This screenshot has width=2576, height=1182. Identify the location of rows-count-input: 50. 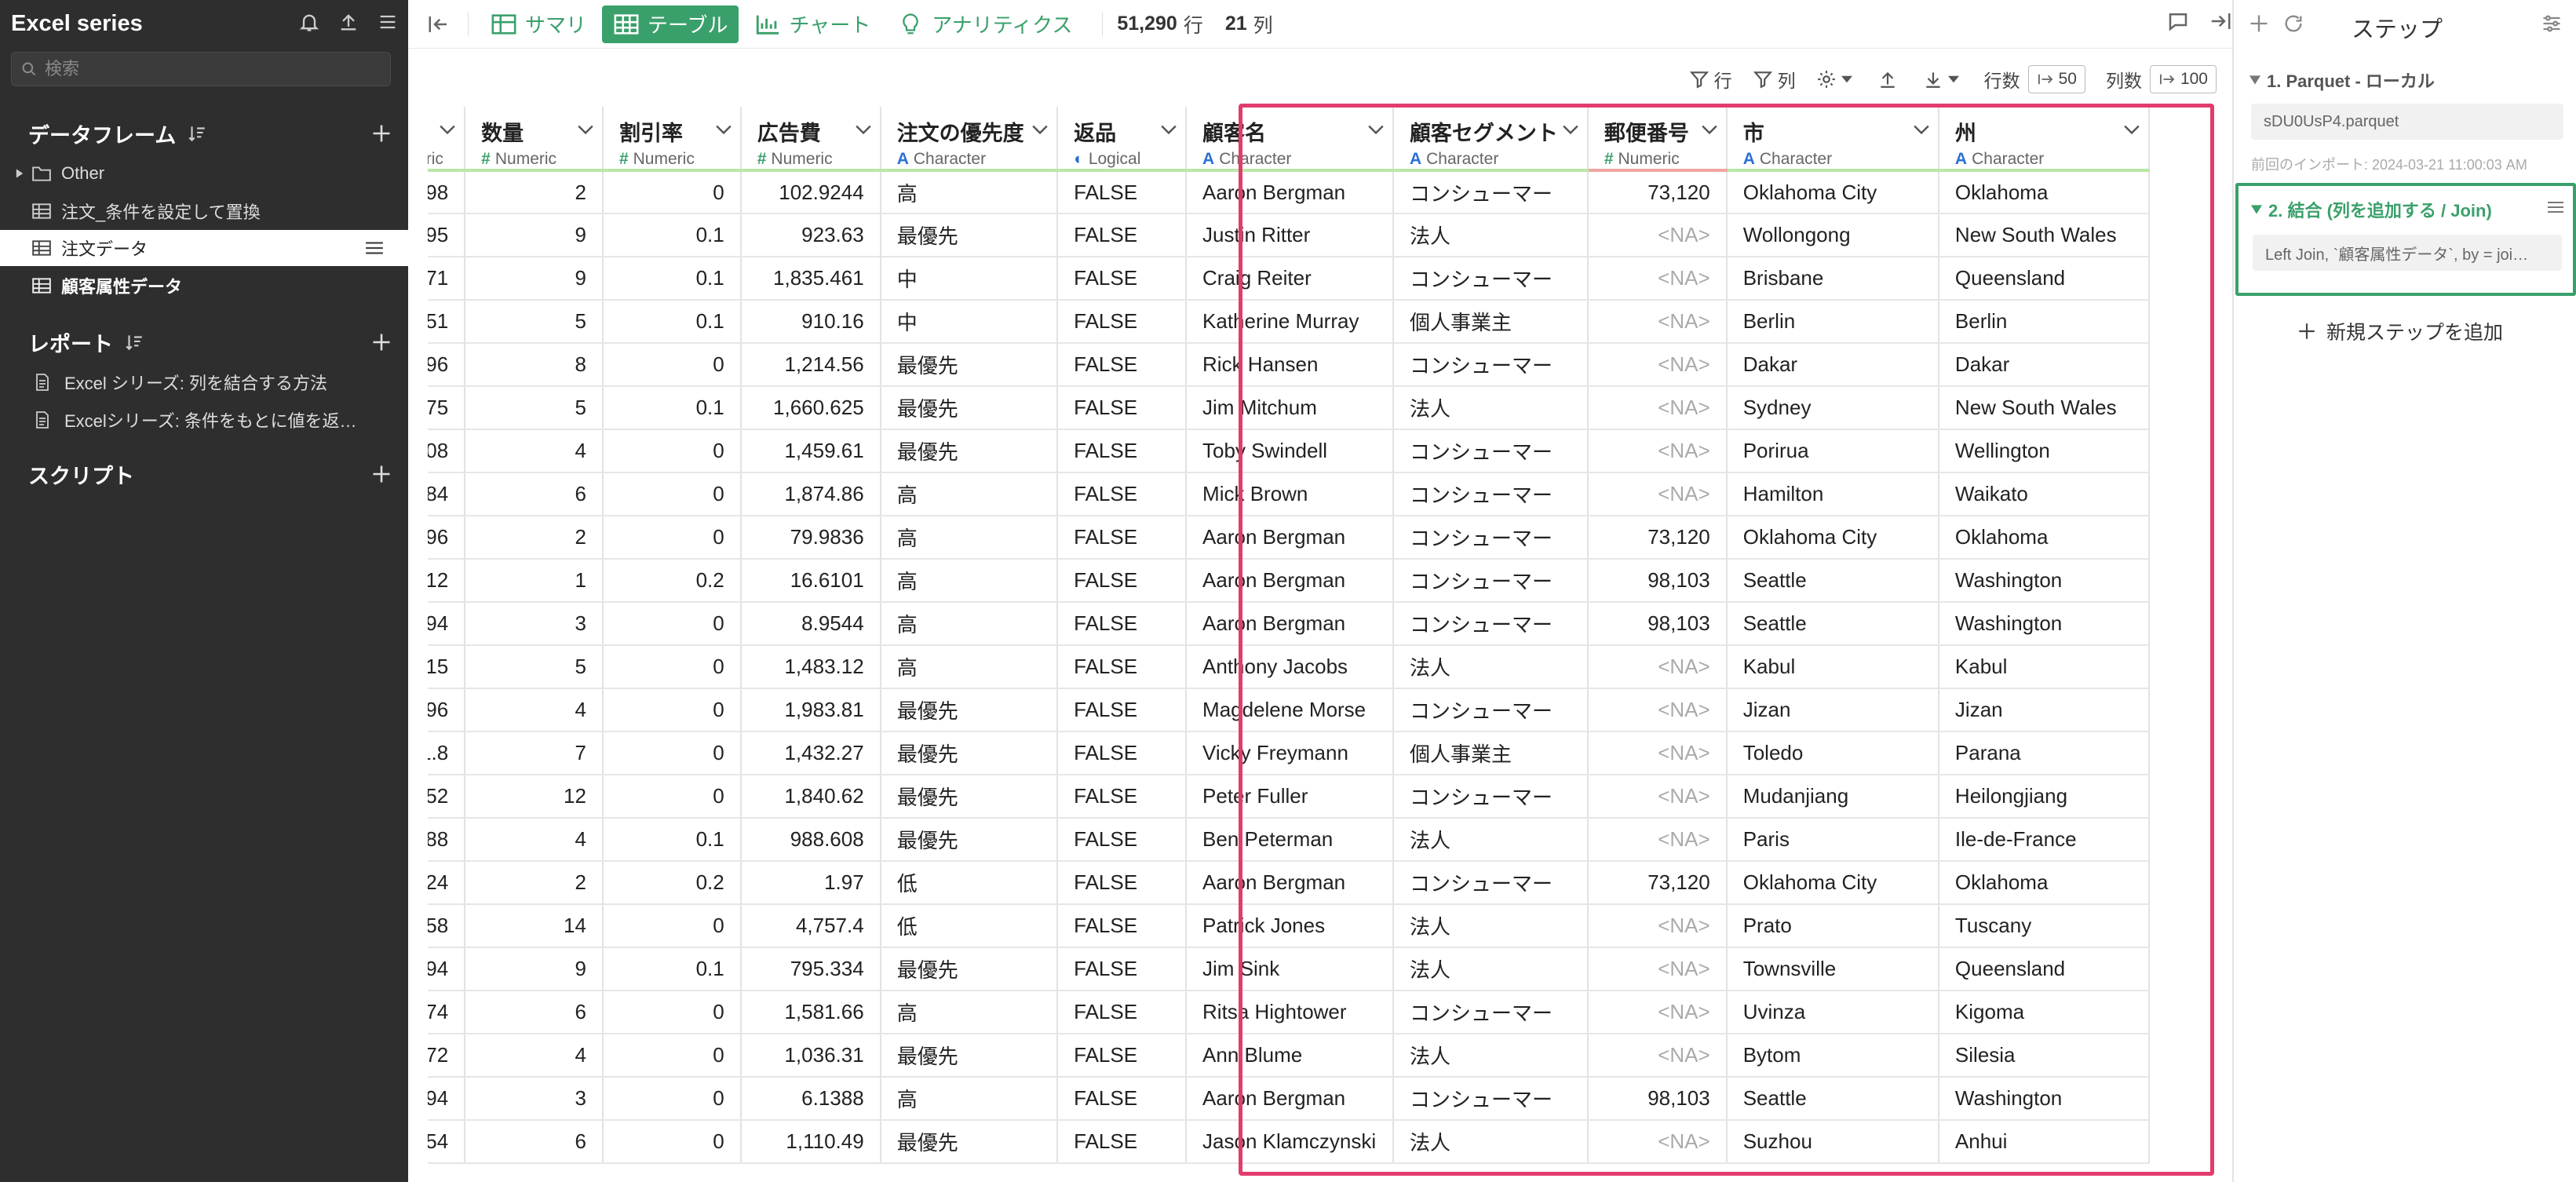
(2056, 79).